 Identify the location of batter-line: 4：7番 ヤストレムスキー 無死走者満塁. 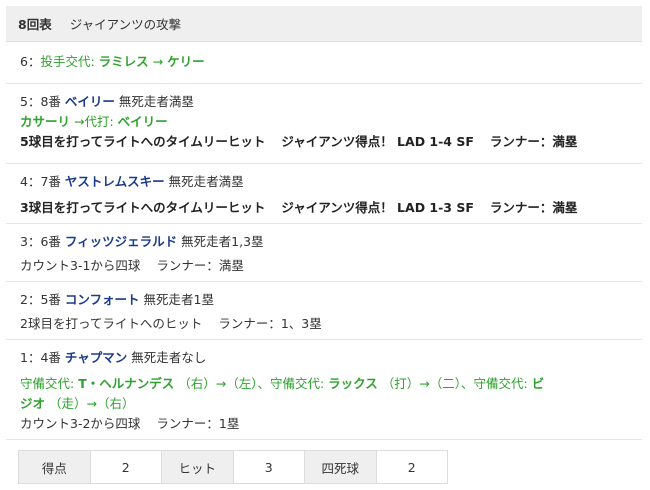
(132, 181).